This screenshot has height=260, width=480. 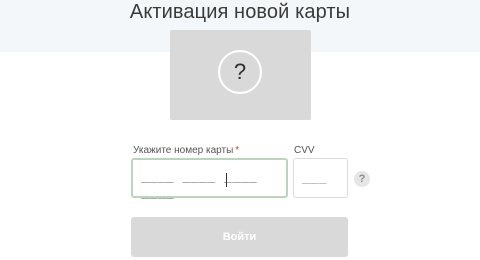 I want to click on card-number-label: Укажите номер карты *, so click(x=186, y=151).